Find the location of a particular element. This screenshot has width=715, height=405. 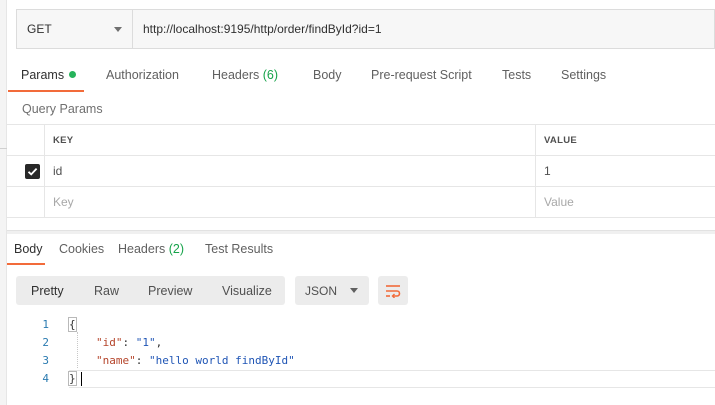

response-headers-count: (2) is located at coordinates (176, 249).